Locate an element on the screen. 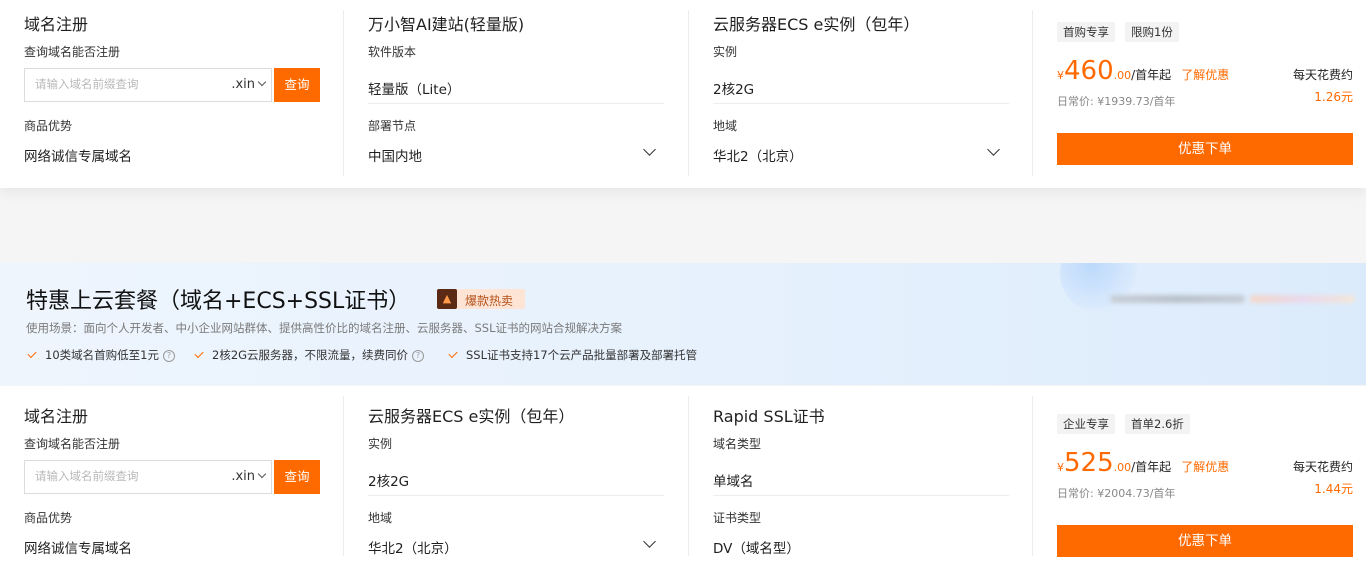 The image size is (1366, 568). product-column-2: 万小智AI建站(轻量版) 软件版本 轻量版（Lite） 部署节点 中国内地 is located at coordinates (516, 94).